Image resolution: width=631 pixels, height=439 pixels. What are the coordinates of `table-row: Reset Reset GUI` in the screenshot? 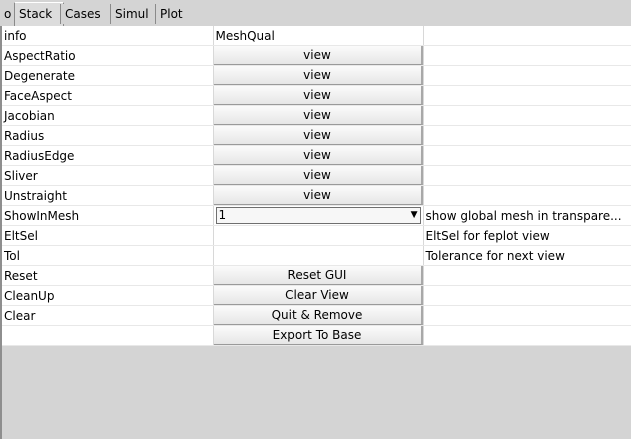 It's located at (316, 275).